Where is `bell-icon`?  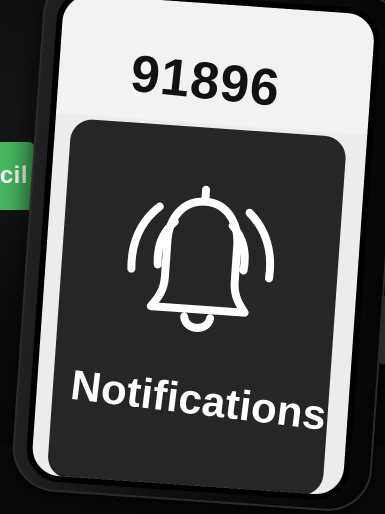
bell-icon is located at coordinates (201, 258).